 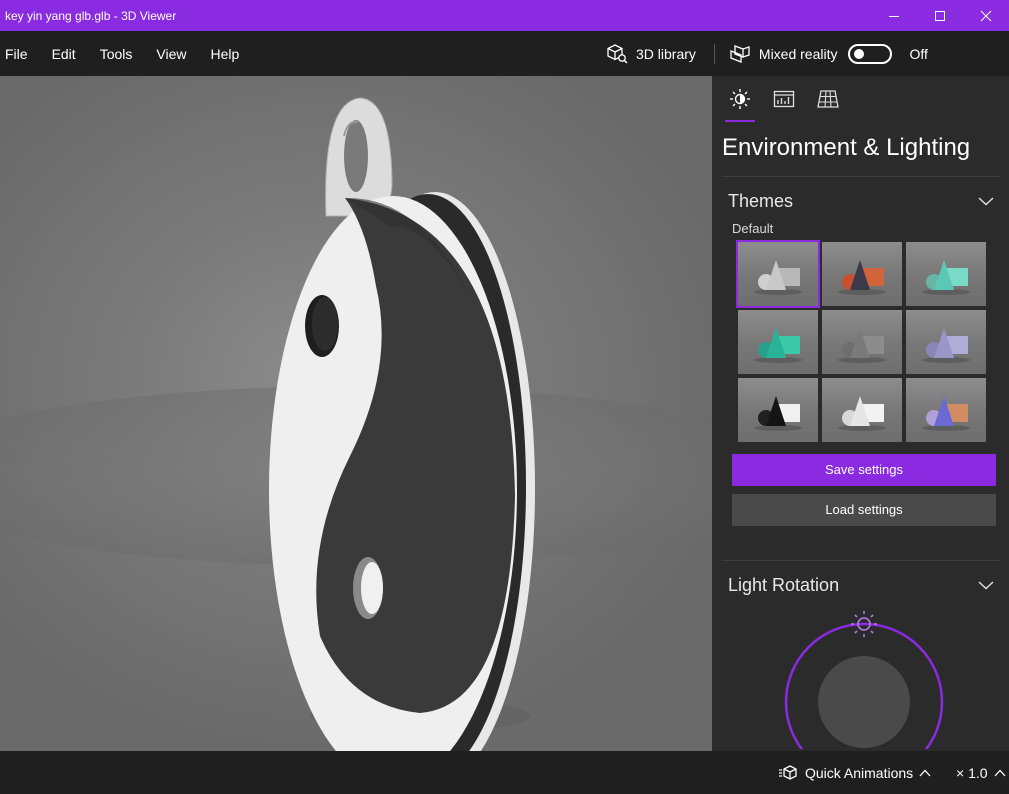 I want to click on mixed-reality-state: Off, so click(x=918, y=53).